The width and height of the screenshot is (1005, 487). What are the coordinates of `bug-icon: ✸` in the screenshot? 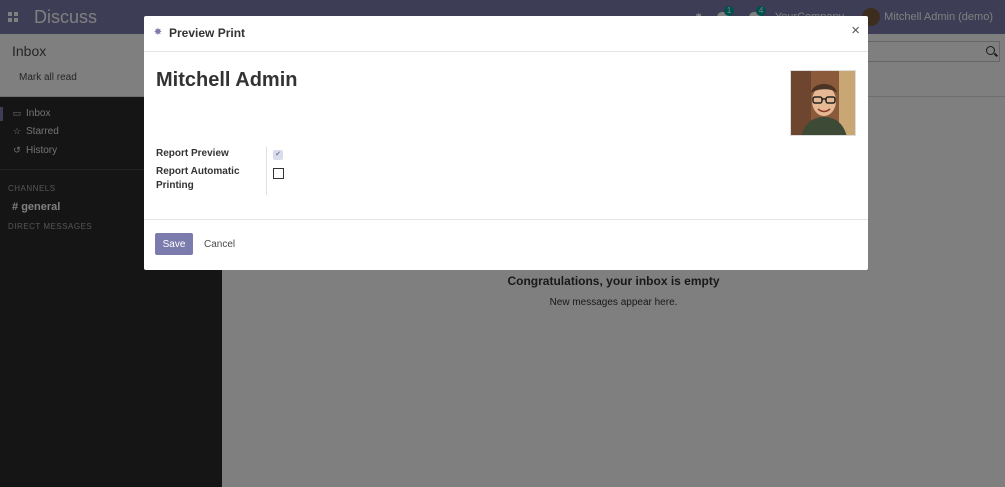 It's located at (158, 32).